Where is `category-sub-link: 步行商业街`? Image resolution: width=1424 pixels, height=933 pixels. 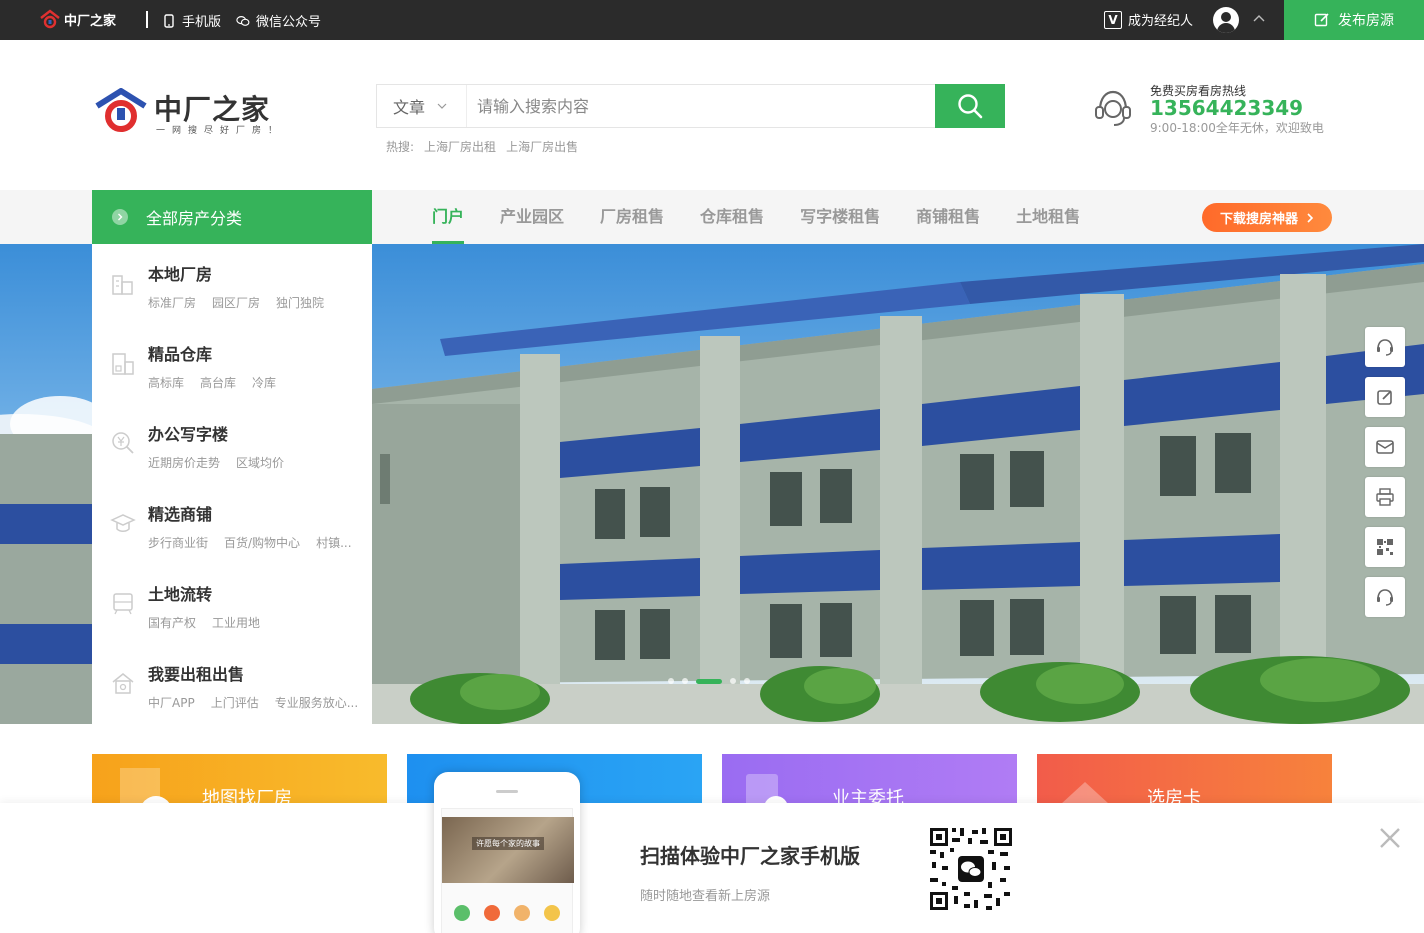
category-sub-link: 步行商业街 is located at coordinates (178, 542).